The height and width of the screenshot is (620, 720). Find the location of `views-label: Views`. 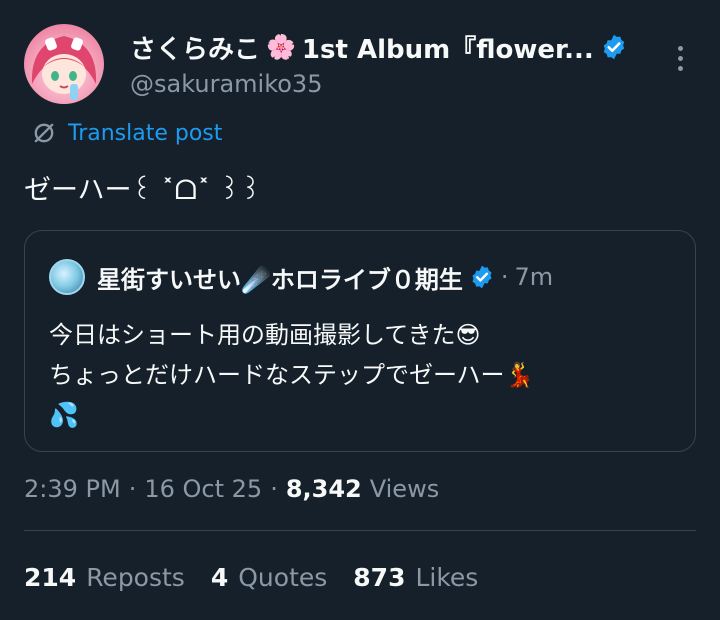

views-label: Views is located at coordinates (404, 489).